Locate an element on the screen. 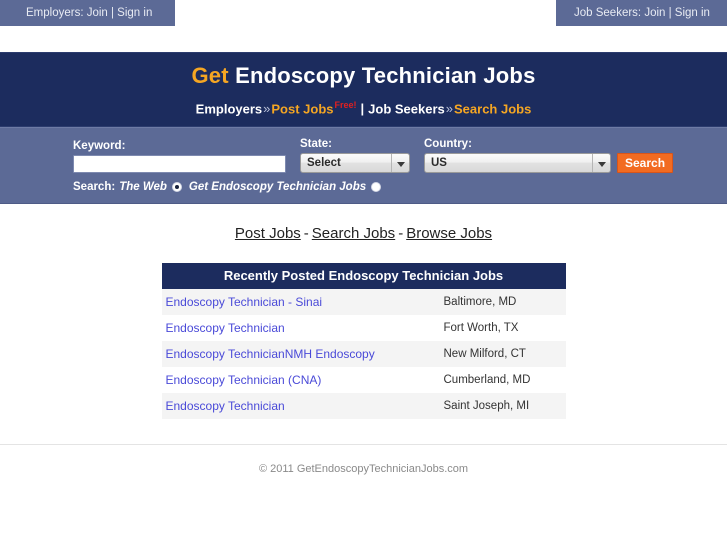 The width and height of the screenshot is (727, 545). jobseekers-account-label: Job Seekers: Join | Sign in is located at coordinates (642, 13).